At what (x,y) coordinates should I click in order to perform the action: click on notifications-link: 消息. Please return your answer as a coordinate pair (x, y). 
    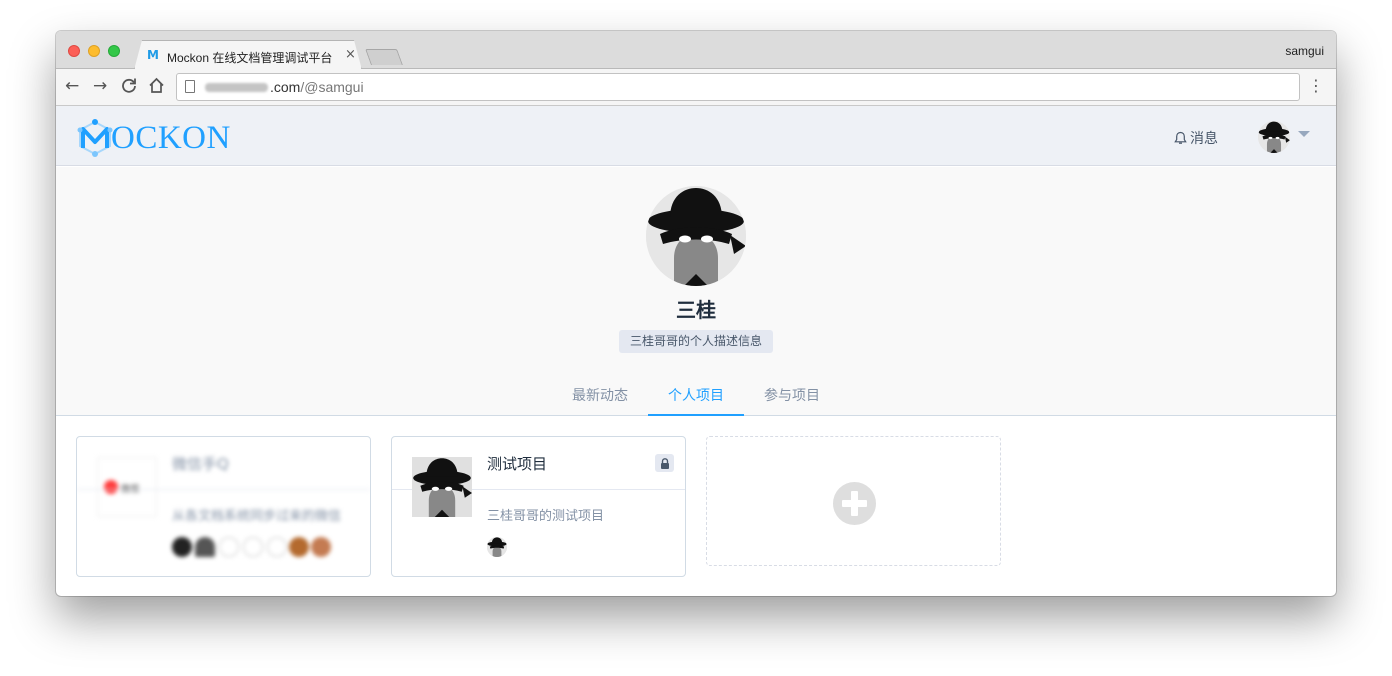
    Looking at the image, I should click on (1196, 138).